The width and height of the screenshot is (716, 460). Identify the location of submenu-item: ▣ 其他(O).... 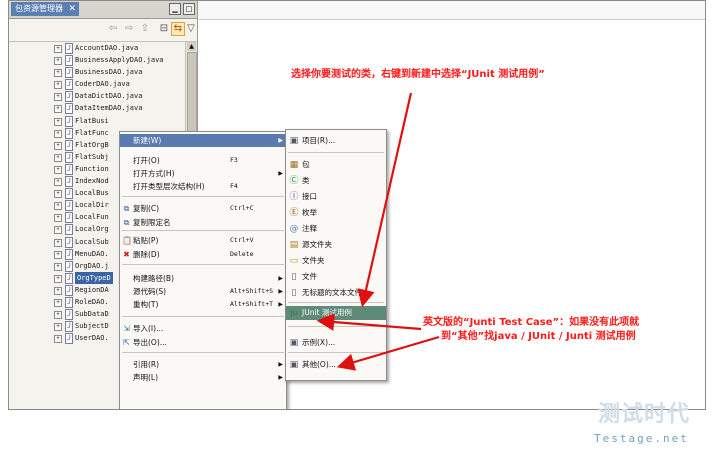
(336, 365).